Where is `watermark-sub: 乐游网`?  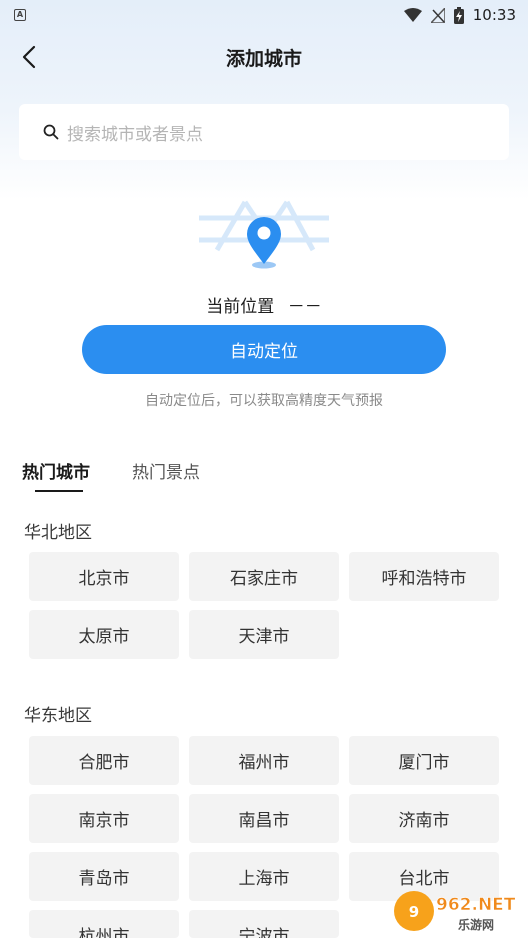 watermark-sub: 乐游网 is located at coordinates (476, 924).